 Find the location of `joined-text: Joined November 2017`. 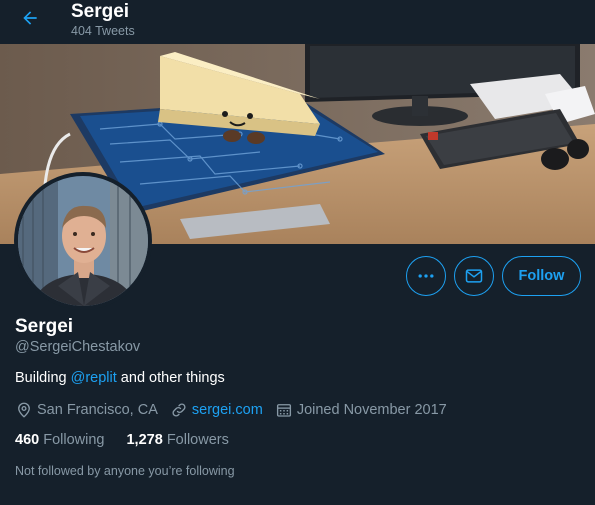

joined-text: Joined November 2017 is located at coordinates (371, 410).